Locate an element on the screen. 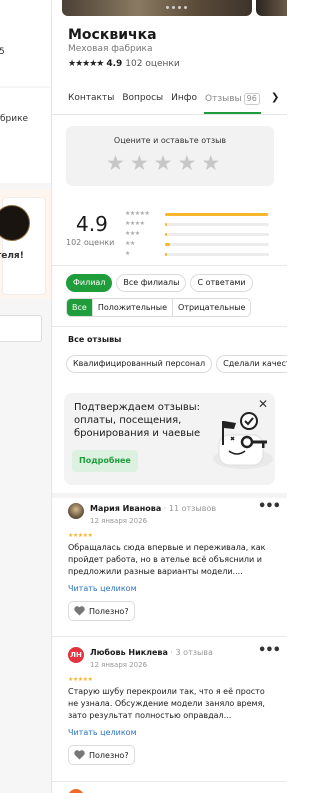 The image size is (320, 793). reviewer-name: Любовь Никлева · 3 отзыва is located at coordinates (151, 652).